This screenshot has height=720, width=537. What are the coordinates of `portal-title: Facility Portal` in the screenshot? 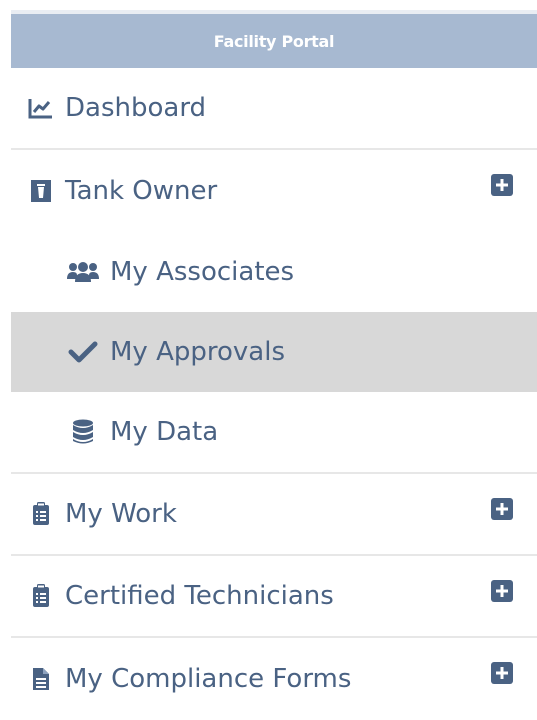 It's located at (274, 41).